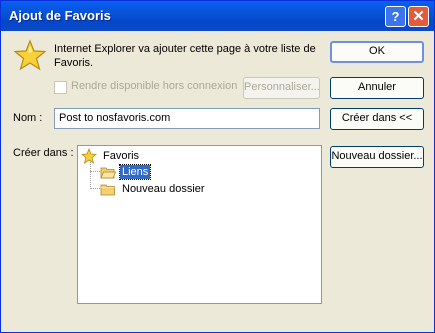  I want to click on name-input: Post to nosfavoris.com, so click(187, 118).